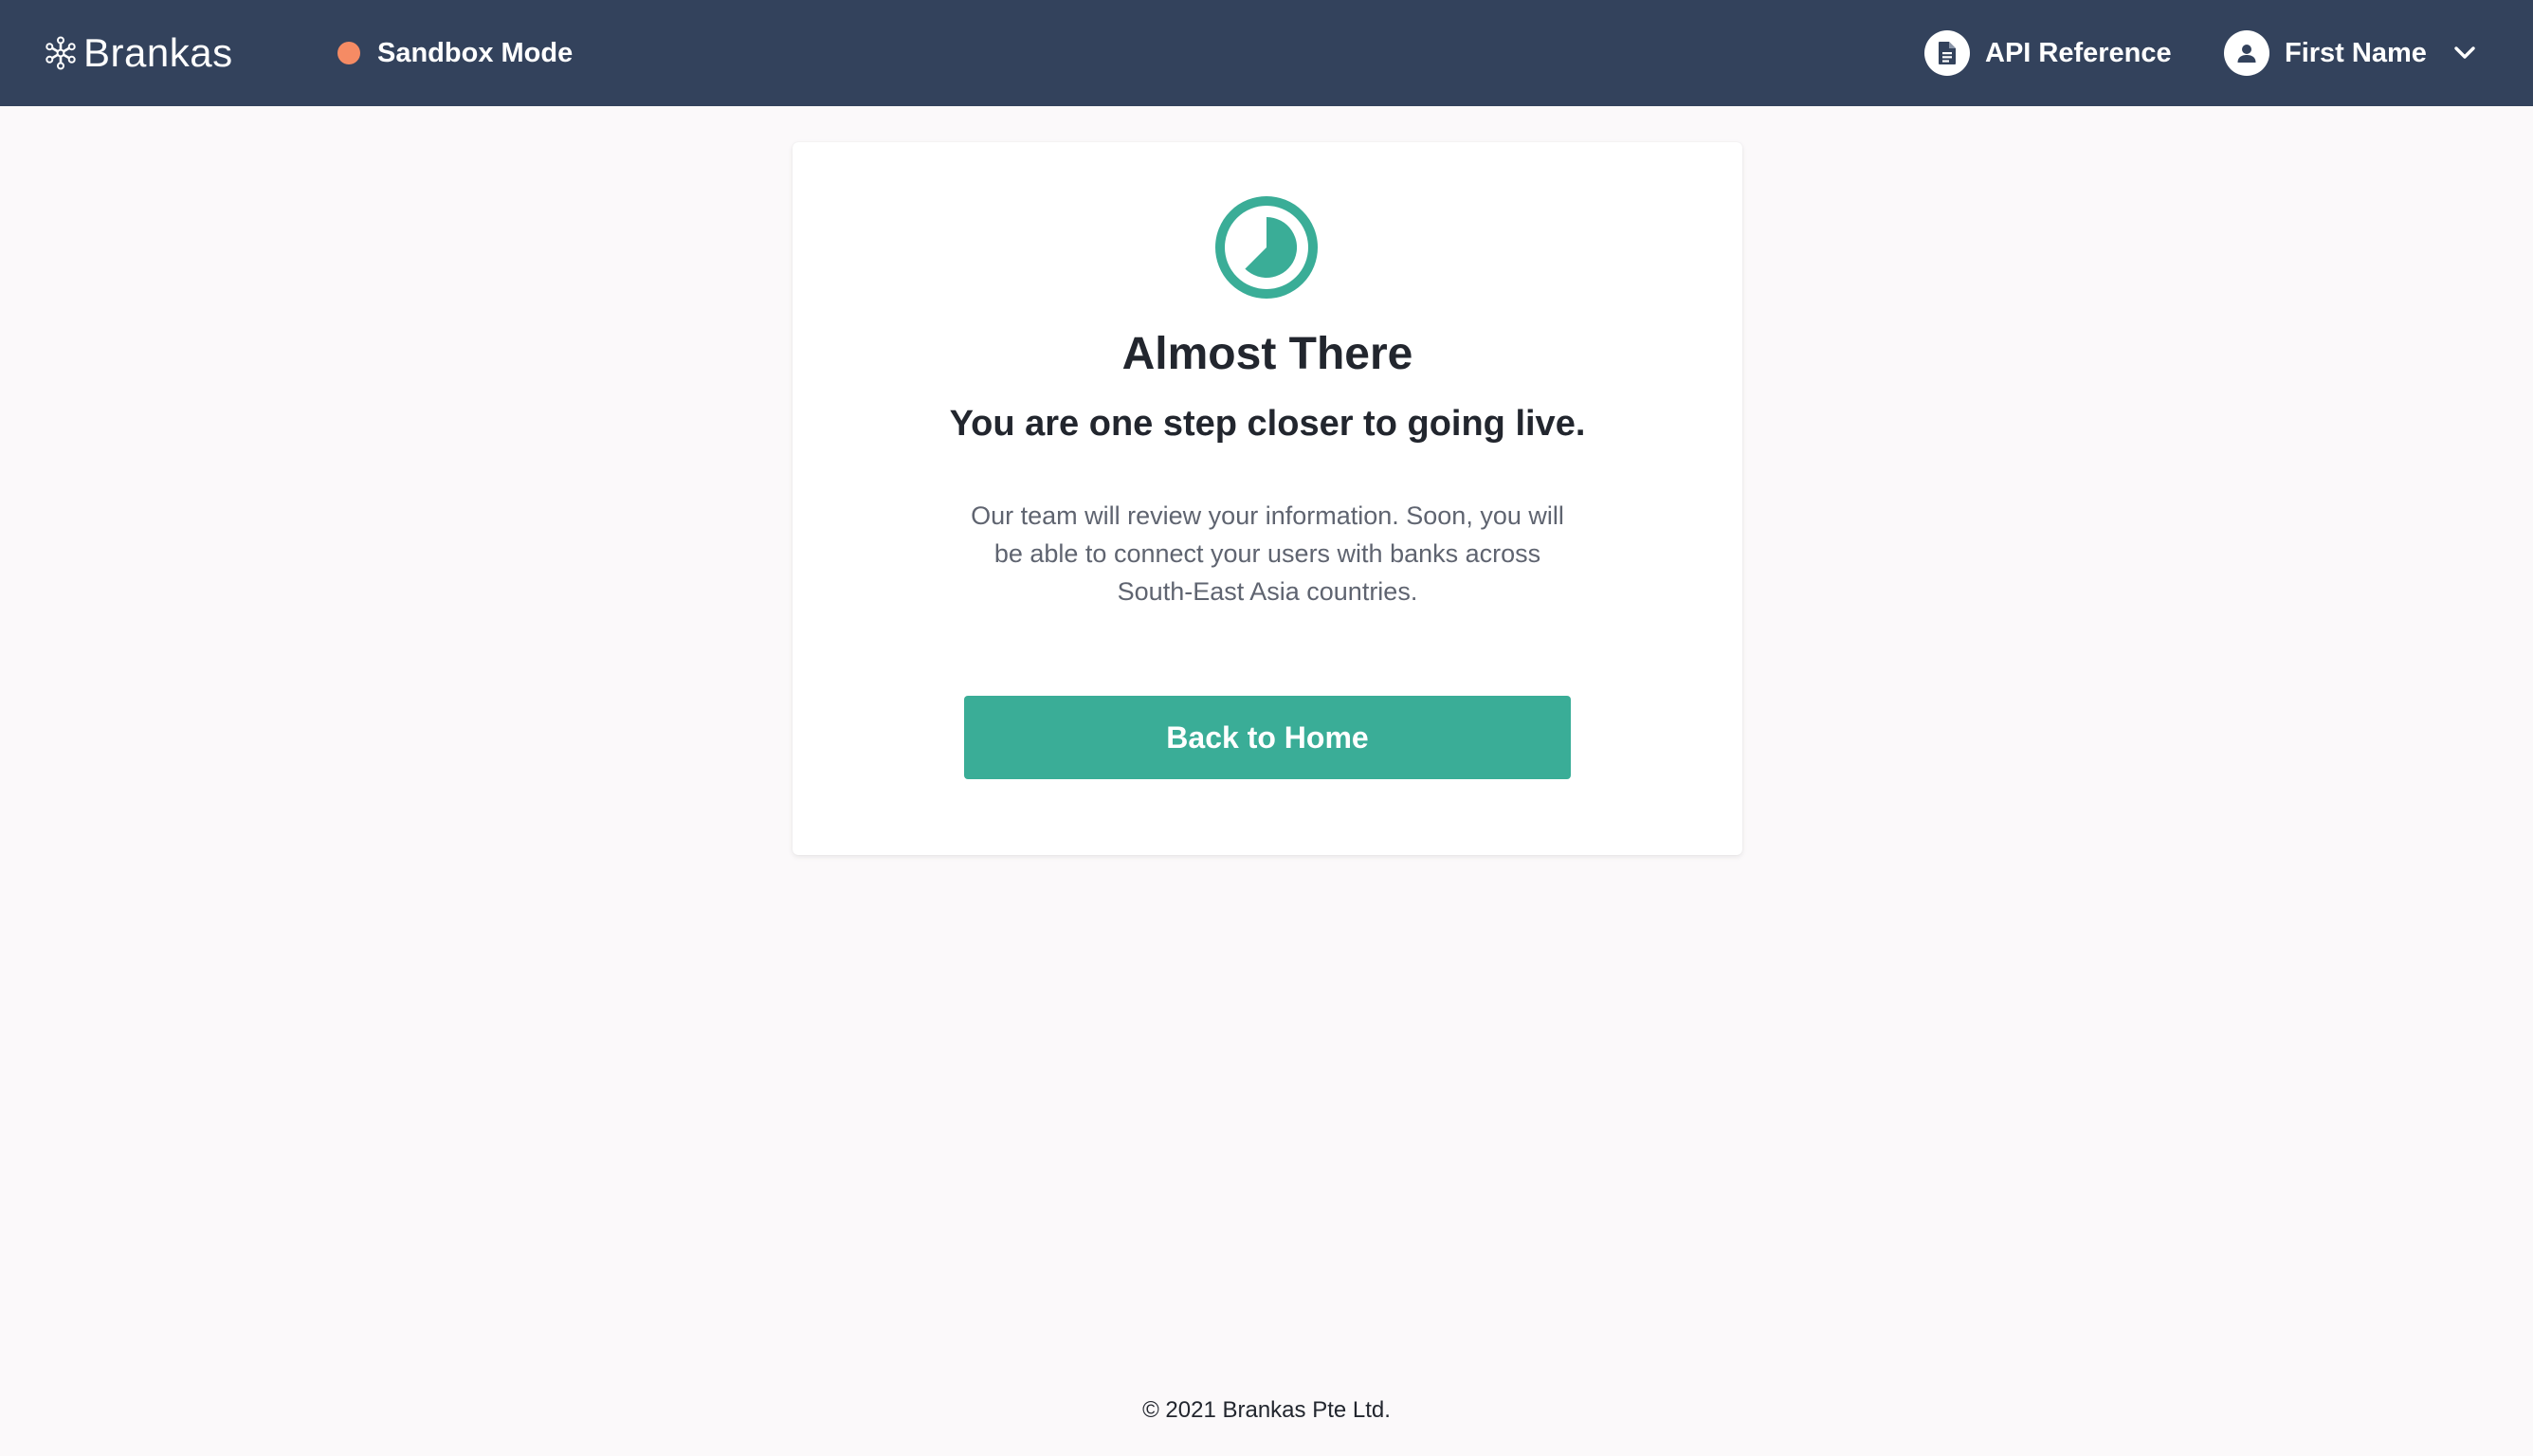  I want to click on user-name-label: First Name, so click(2356, 52).